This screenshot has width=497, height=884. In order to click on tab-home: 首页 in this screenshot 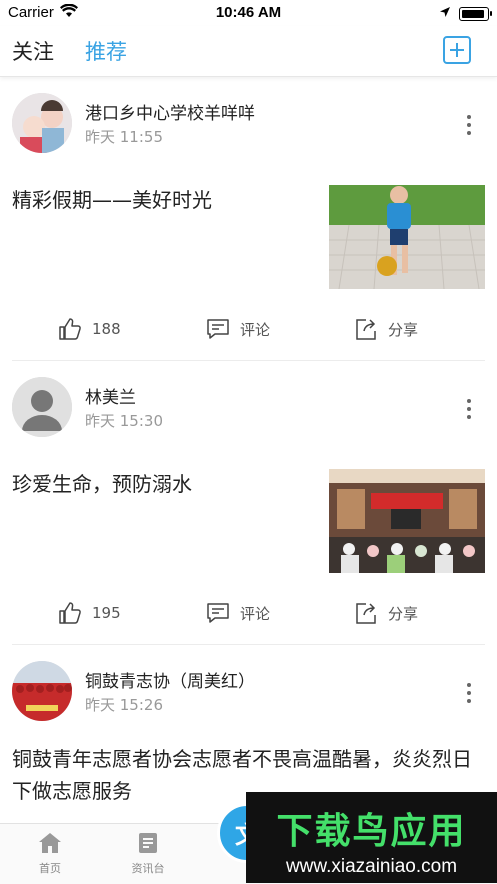, I will do `click(50, 854)`.